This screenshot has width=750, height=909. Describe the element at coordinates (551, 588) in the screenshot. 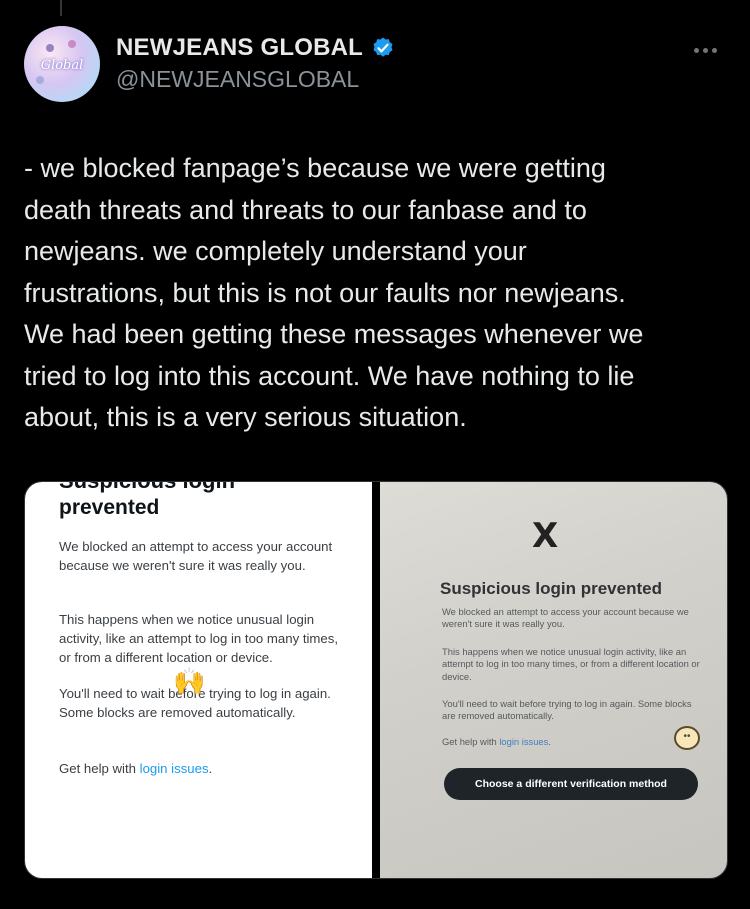

I see `login-prevented-title: Suspicious login prevented` at that location.